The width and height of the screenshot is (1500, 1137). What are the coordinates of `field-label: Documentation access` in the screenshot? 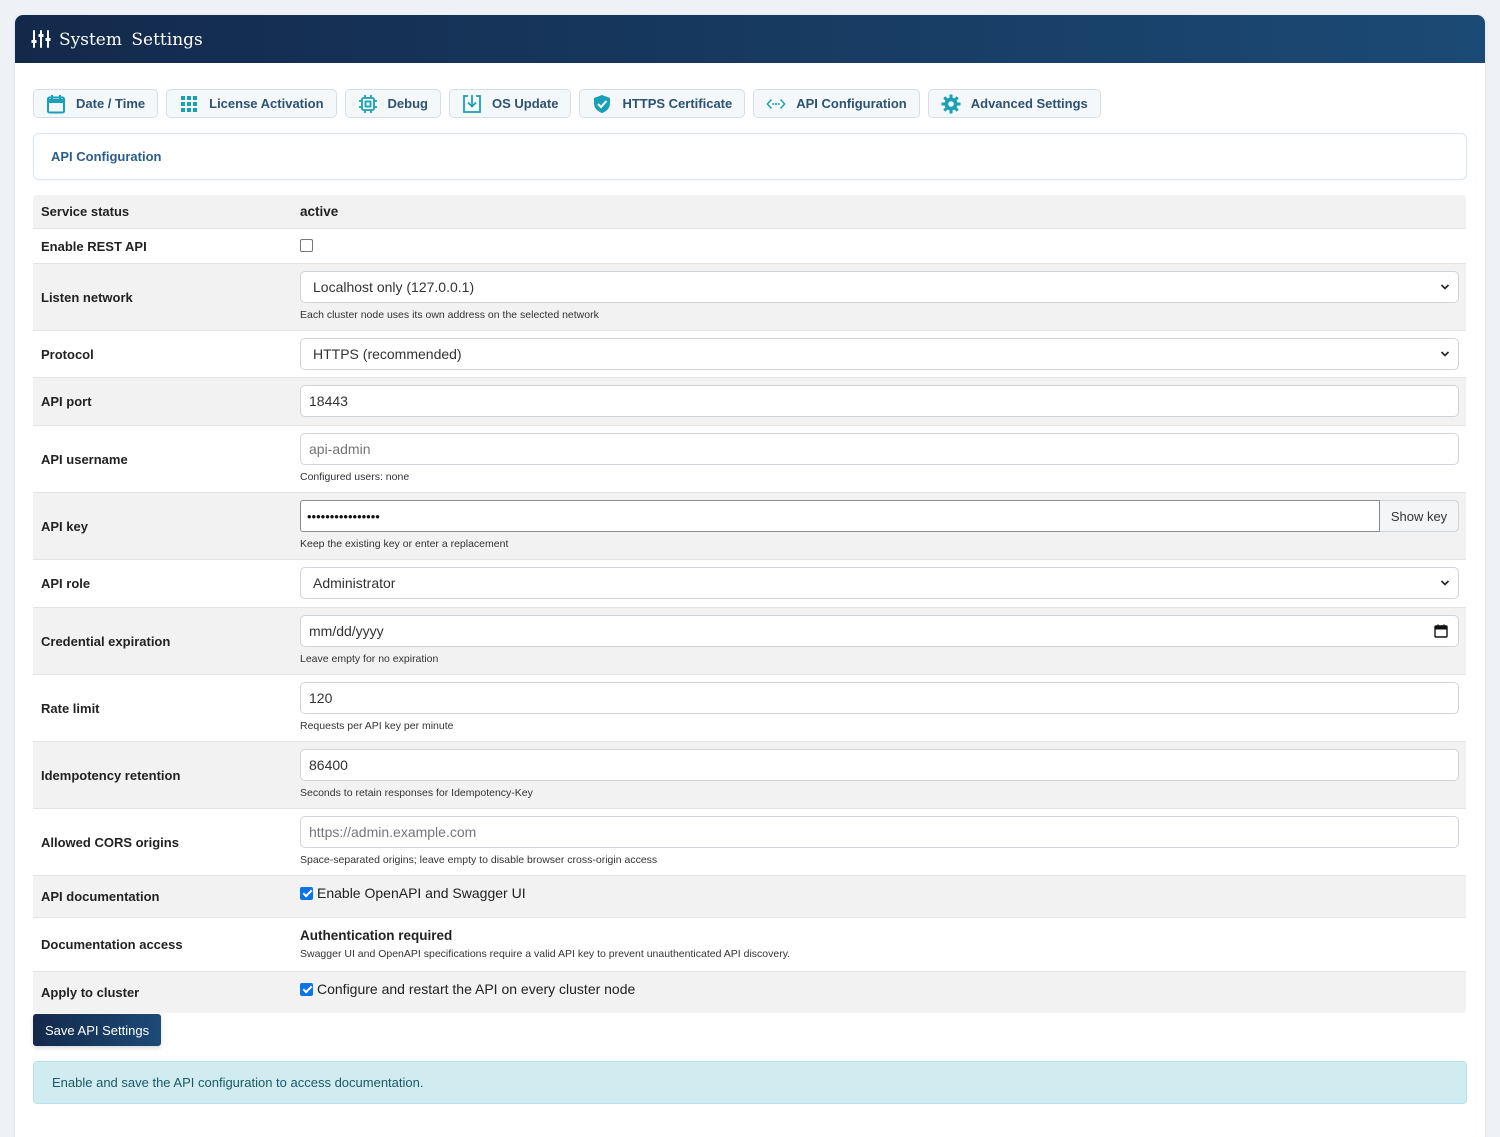 It's located at (112, 944).